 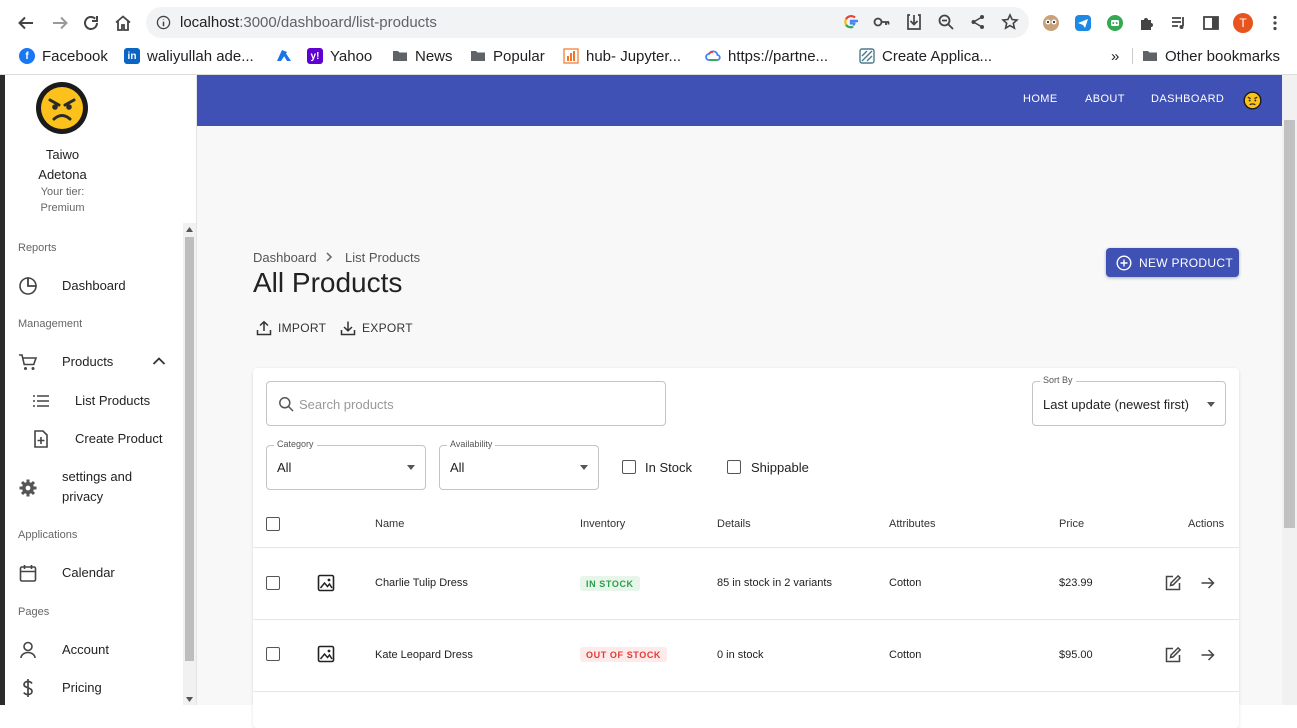 I want to click on col-header-price: Price, so click(x=1071, y=524).